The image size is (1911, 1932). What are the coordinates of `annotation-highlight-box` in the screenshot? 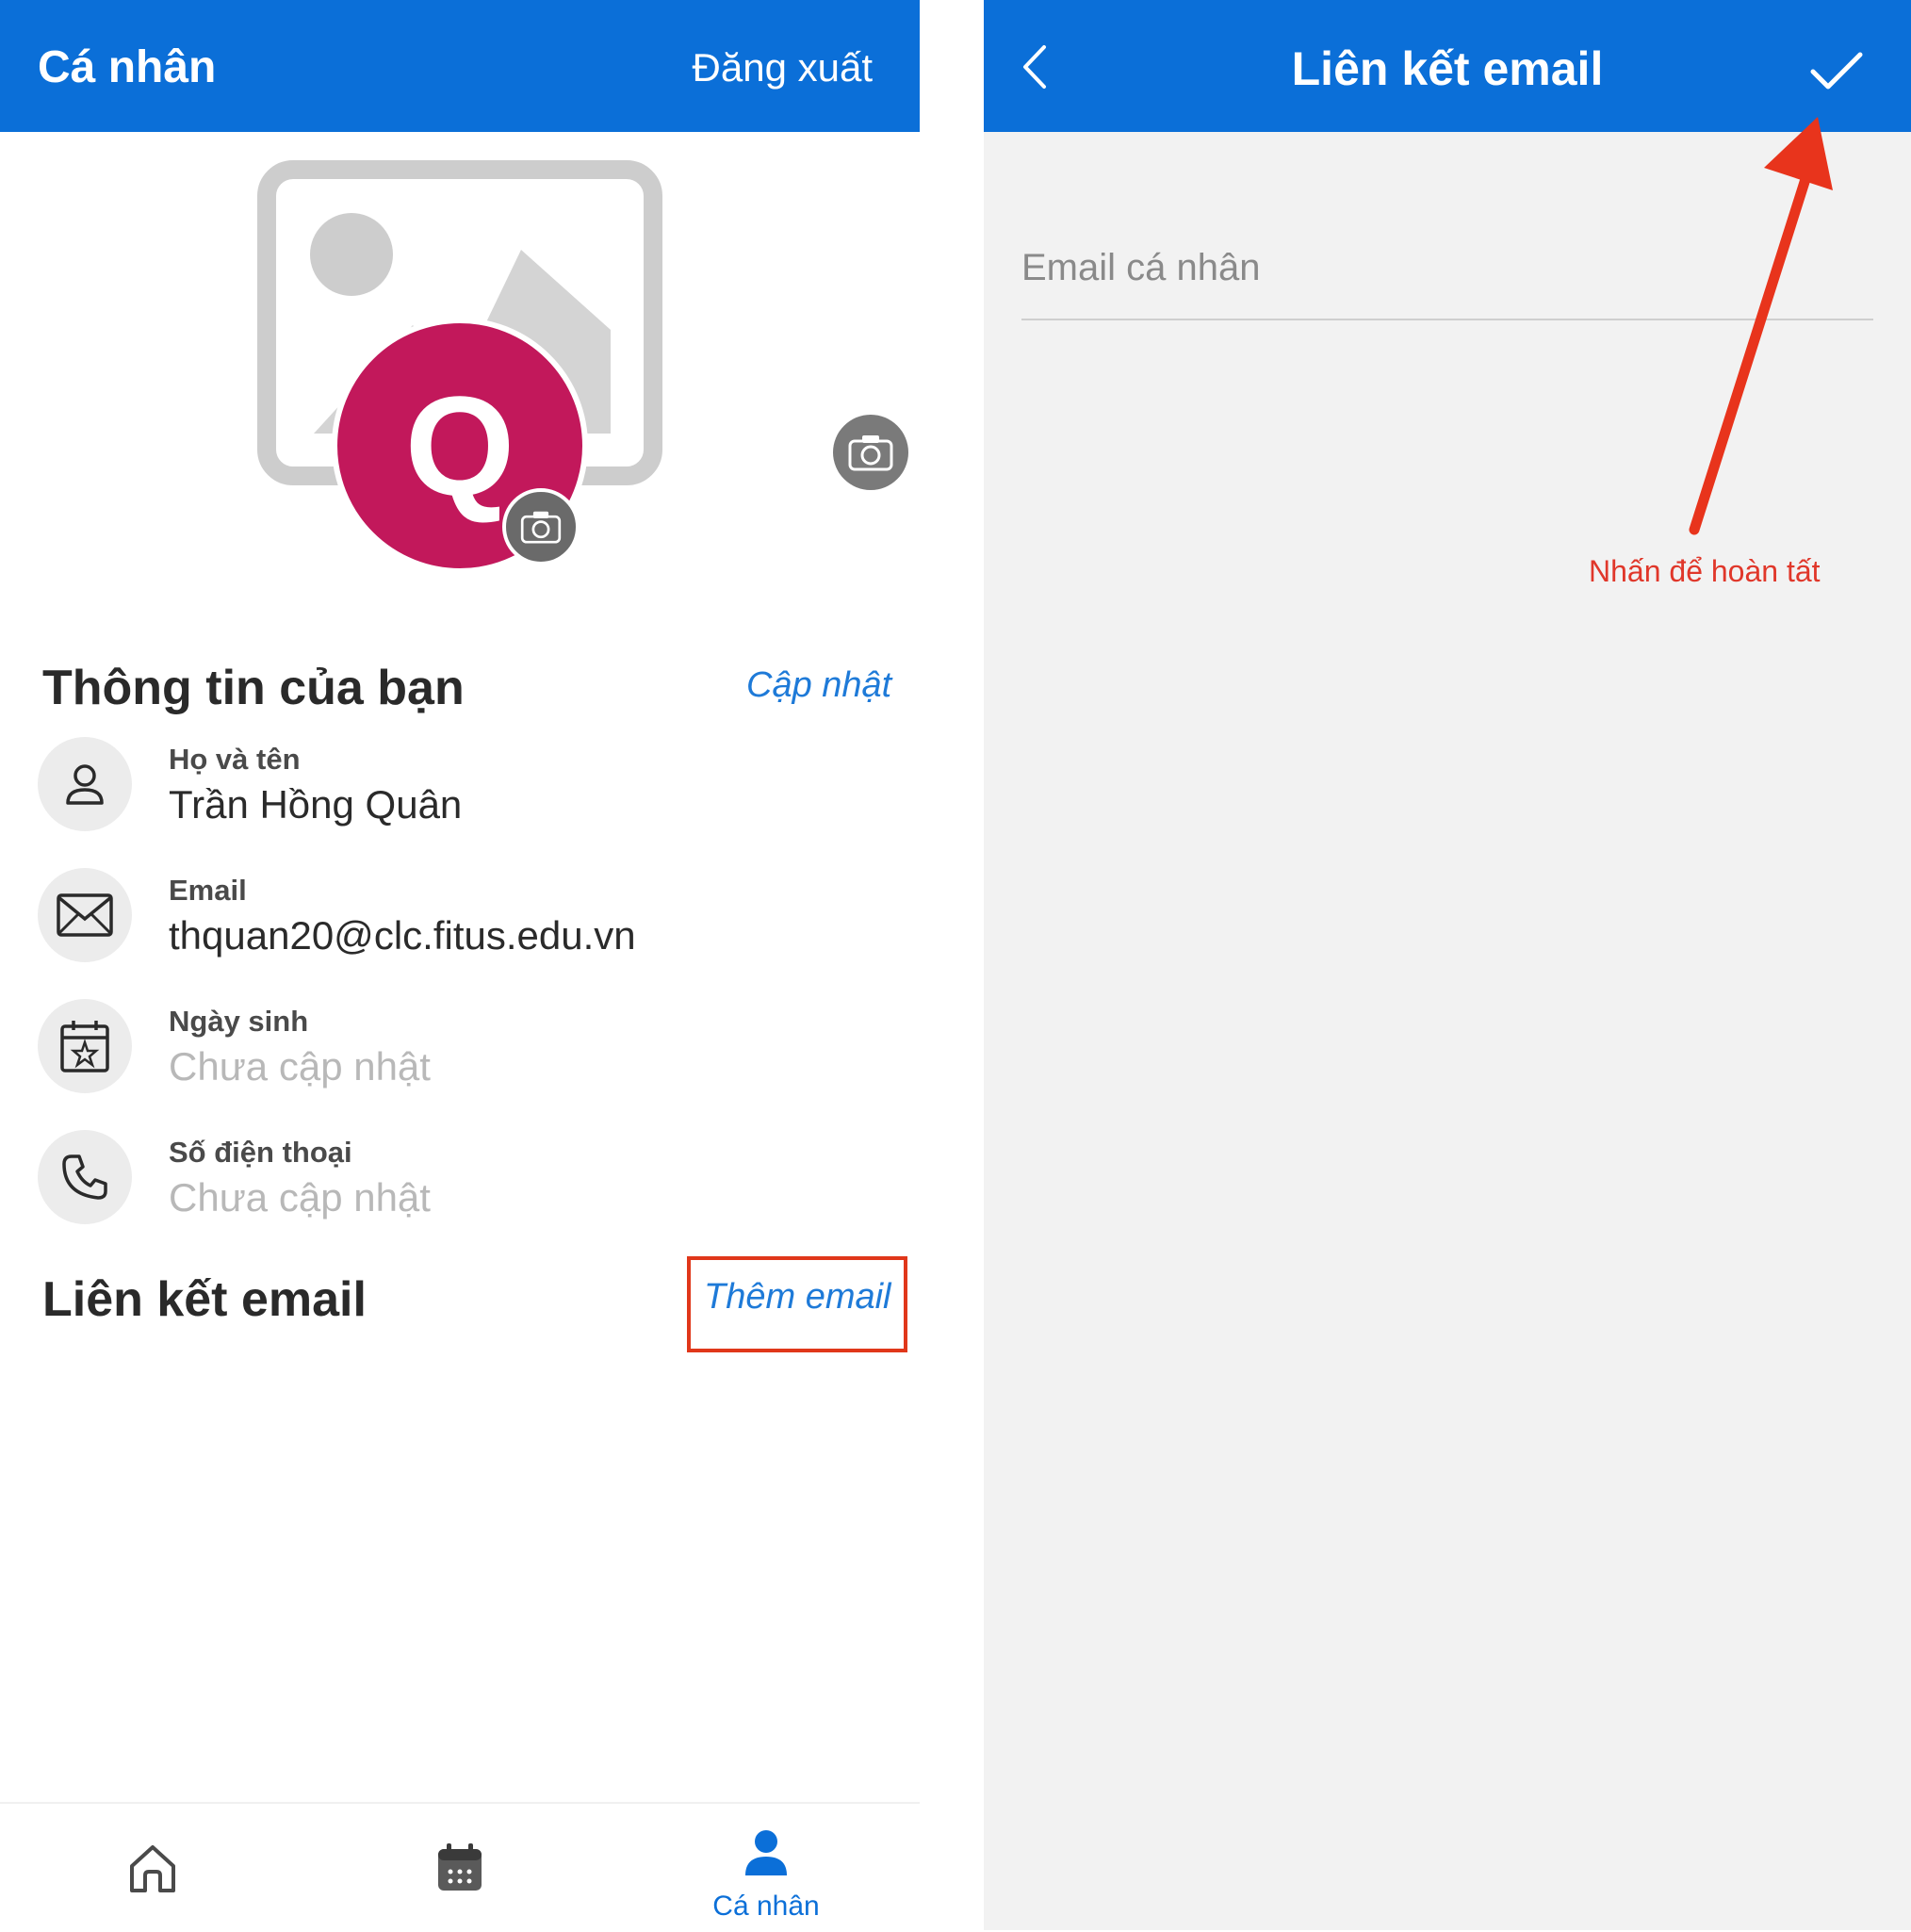 It's located at (797, 1304).